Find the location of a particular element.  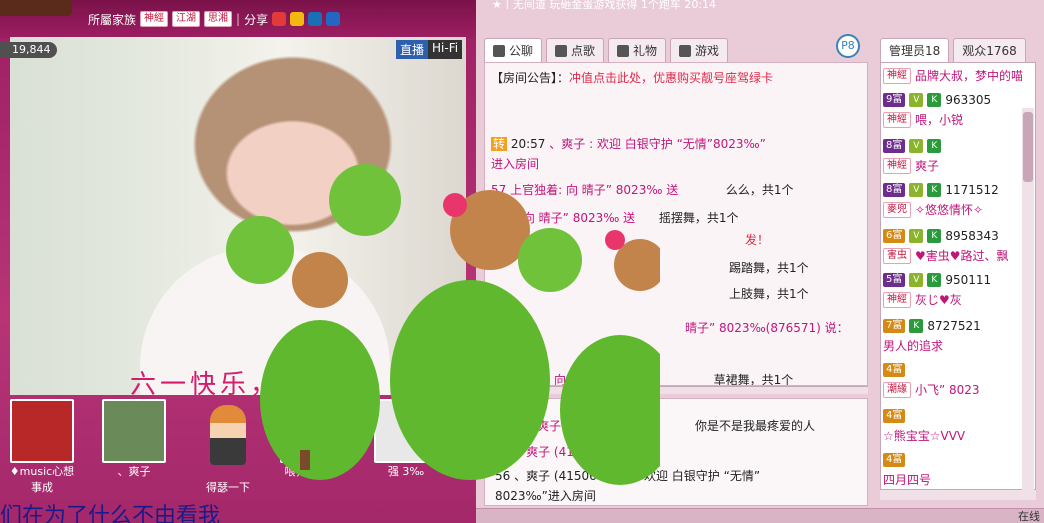

gift-card-3: 得瑟一下 is located at coordinates (228, 449).